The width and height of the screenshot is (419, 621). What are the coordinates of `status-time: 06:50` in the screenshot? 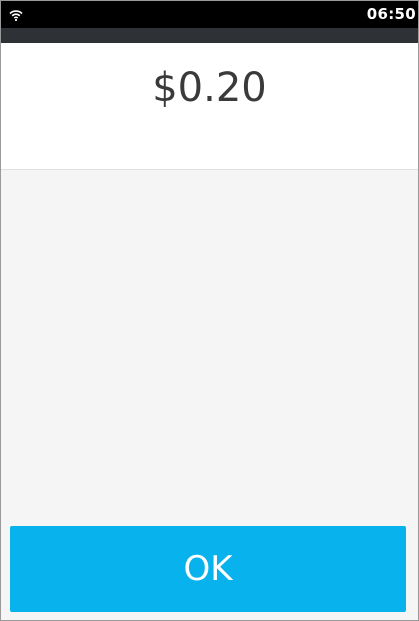 It's located at (391, 14).